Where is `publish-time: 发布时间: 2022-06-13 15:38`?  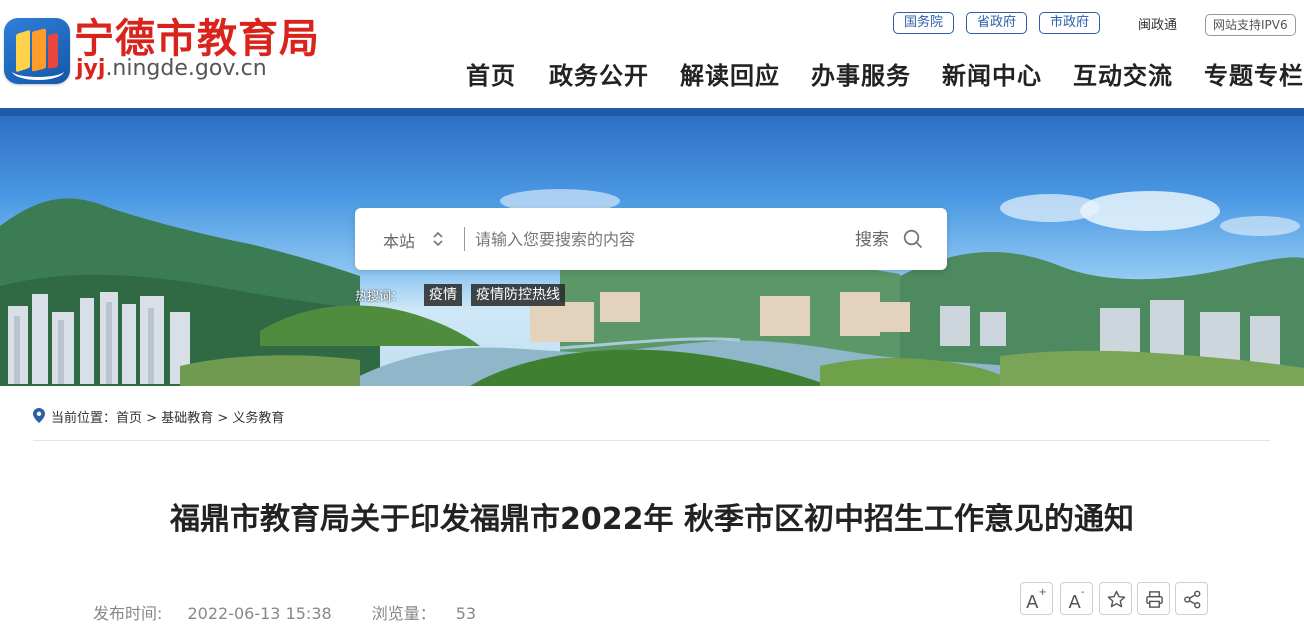 publish-time: 发布时间: 2022-06-13 15:38 is located at coordinates (222, 613).